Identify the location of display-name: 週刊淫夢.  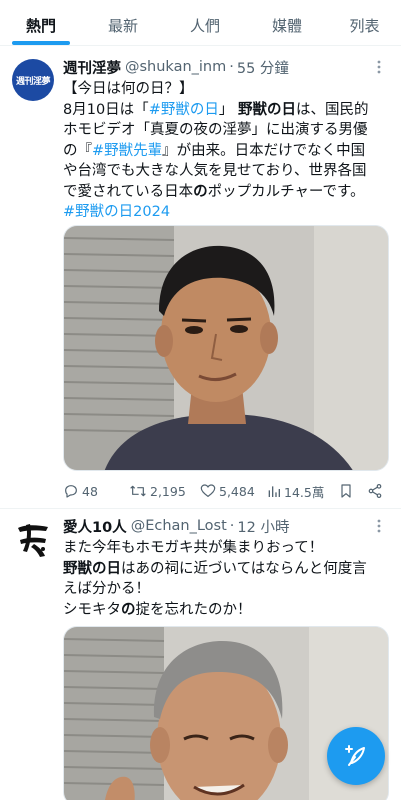
(92, 67).